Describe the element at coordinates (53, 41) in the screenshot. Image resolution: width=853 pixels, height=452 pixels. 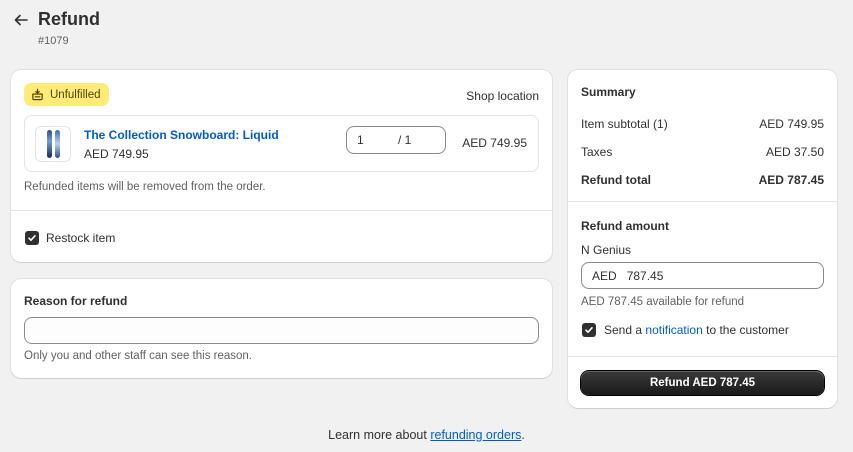
I see `order-number: #1079` at that location.